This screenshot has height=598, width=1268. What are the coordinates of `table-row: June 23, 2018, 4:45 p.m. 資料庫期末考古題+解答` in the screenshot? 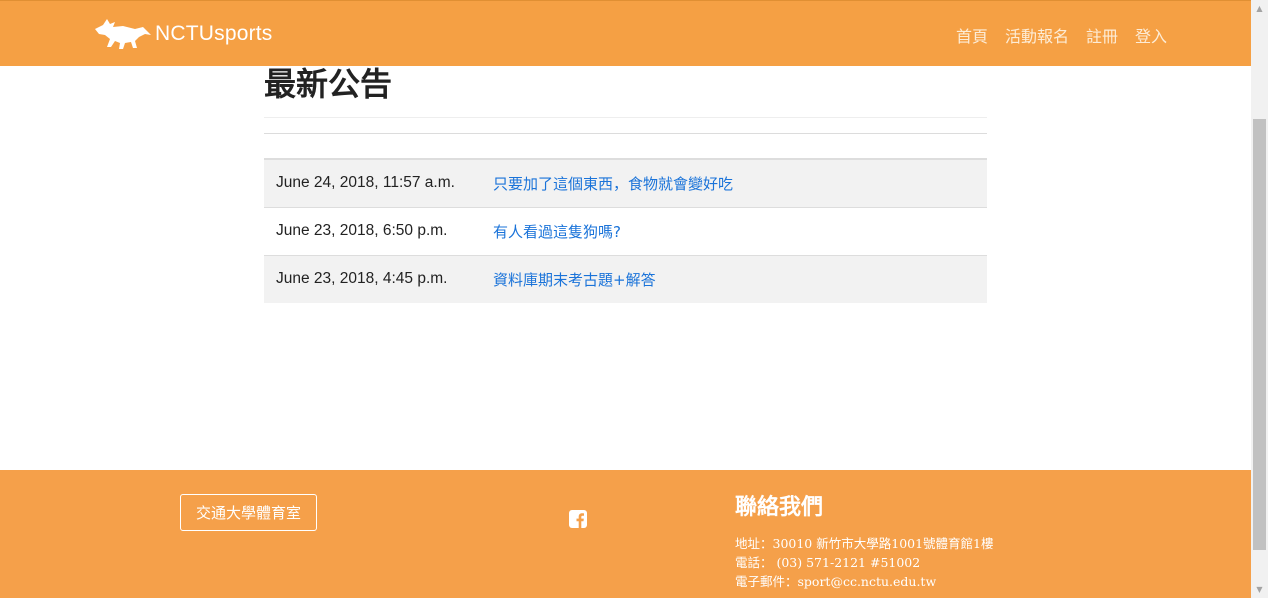 It's located at (625, 279).